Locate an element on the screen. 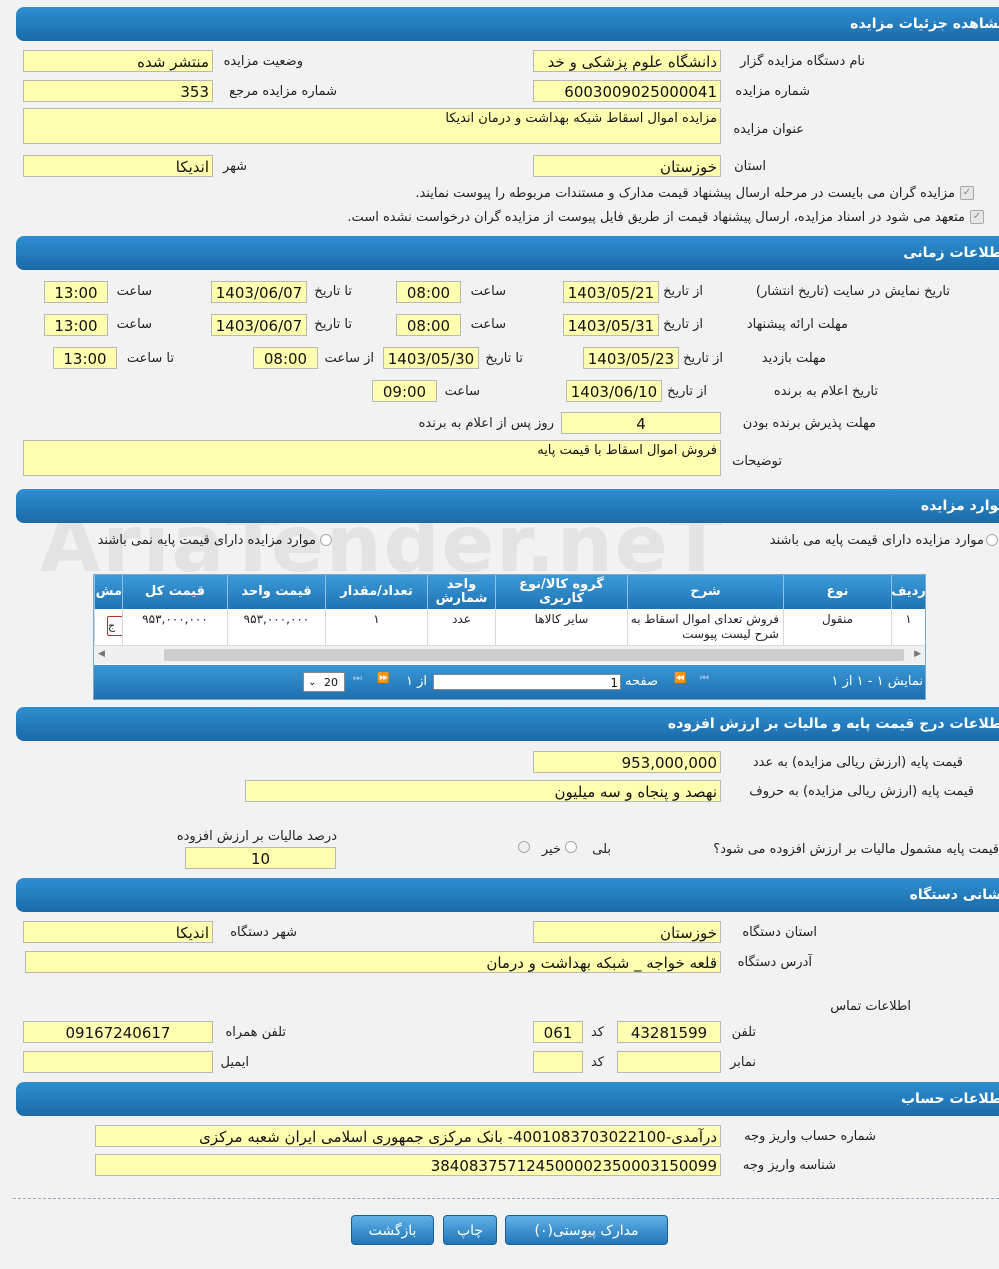  col-total: قیمت کل is located at coordinates (174, 592).